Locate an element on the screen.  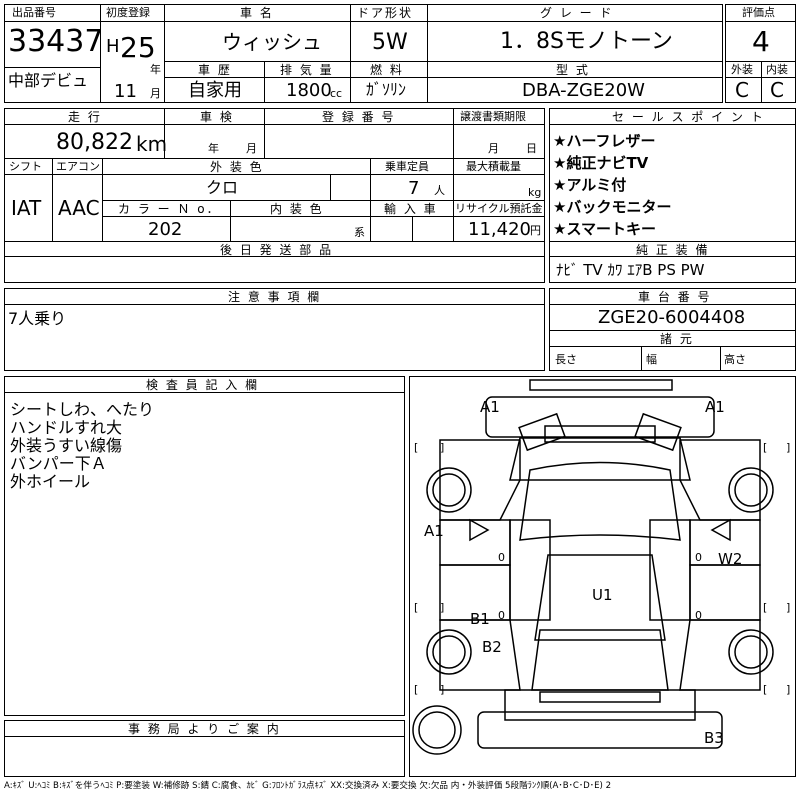
damage-b2: B2 is located at coordinates (492, 647).